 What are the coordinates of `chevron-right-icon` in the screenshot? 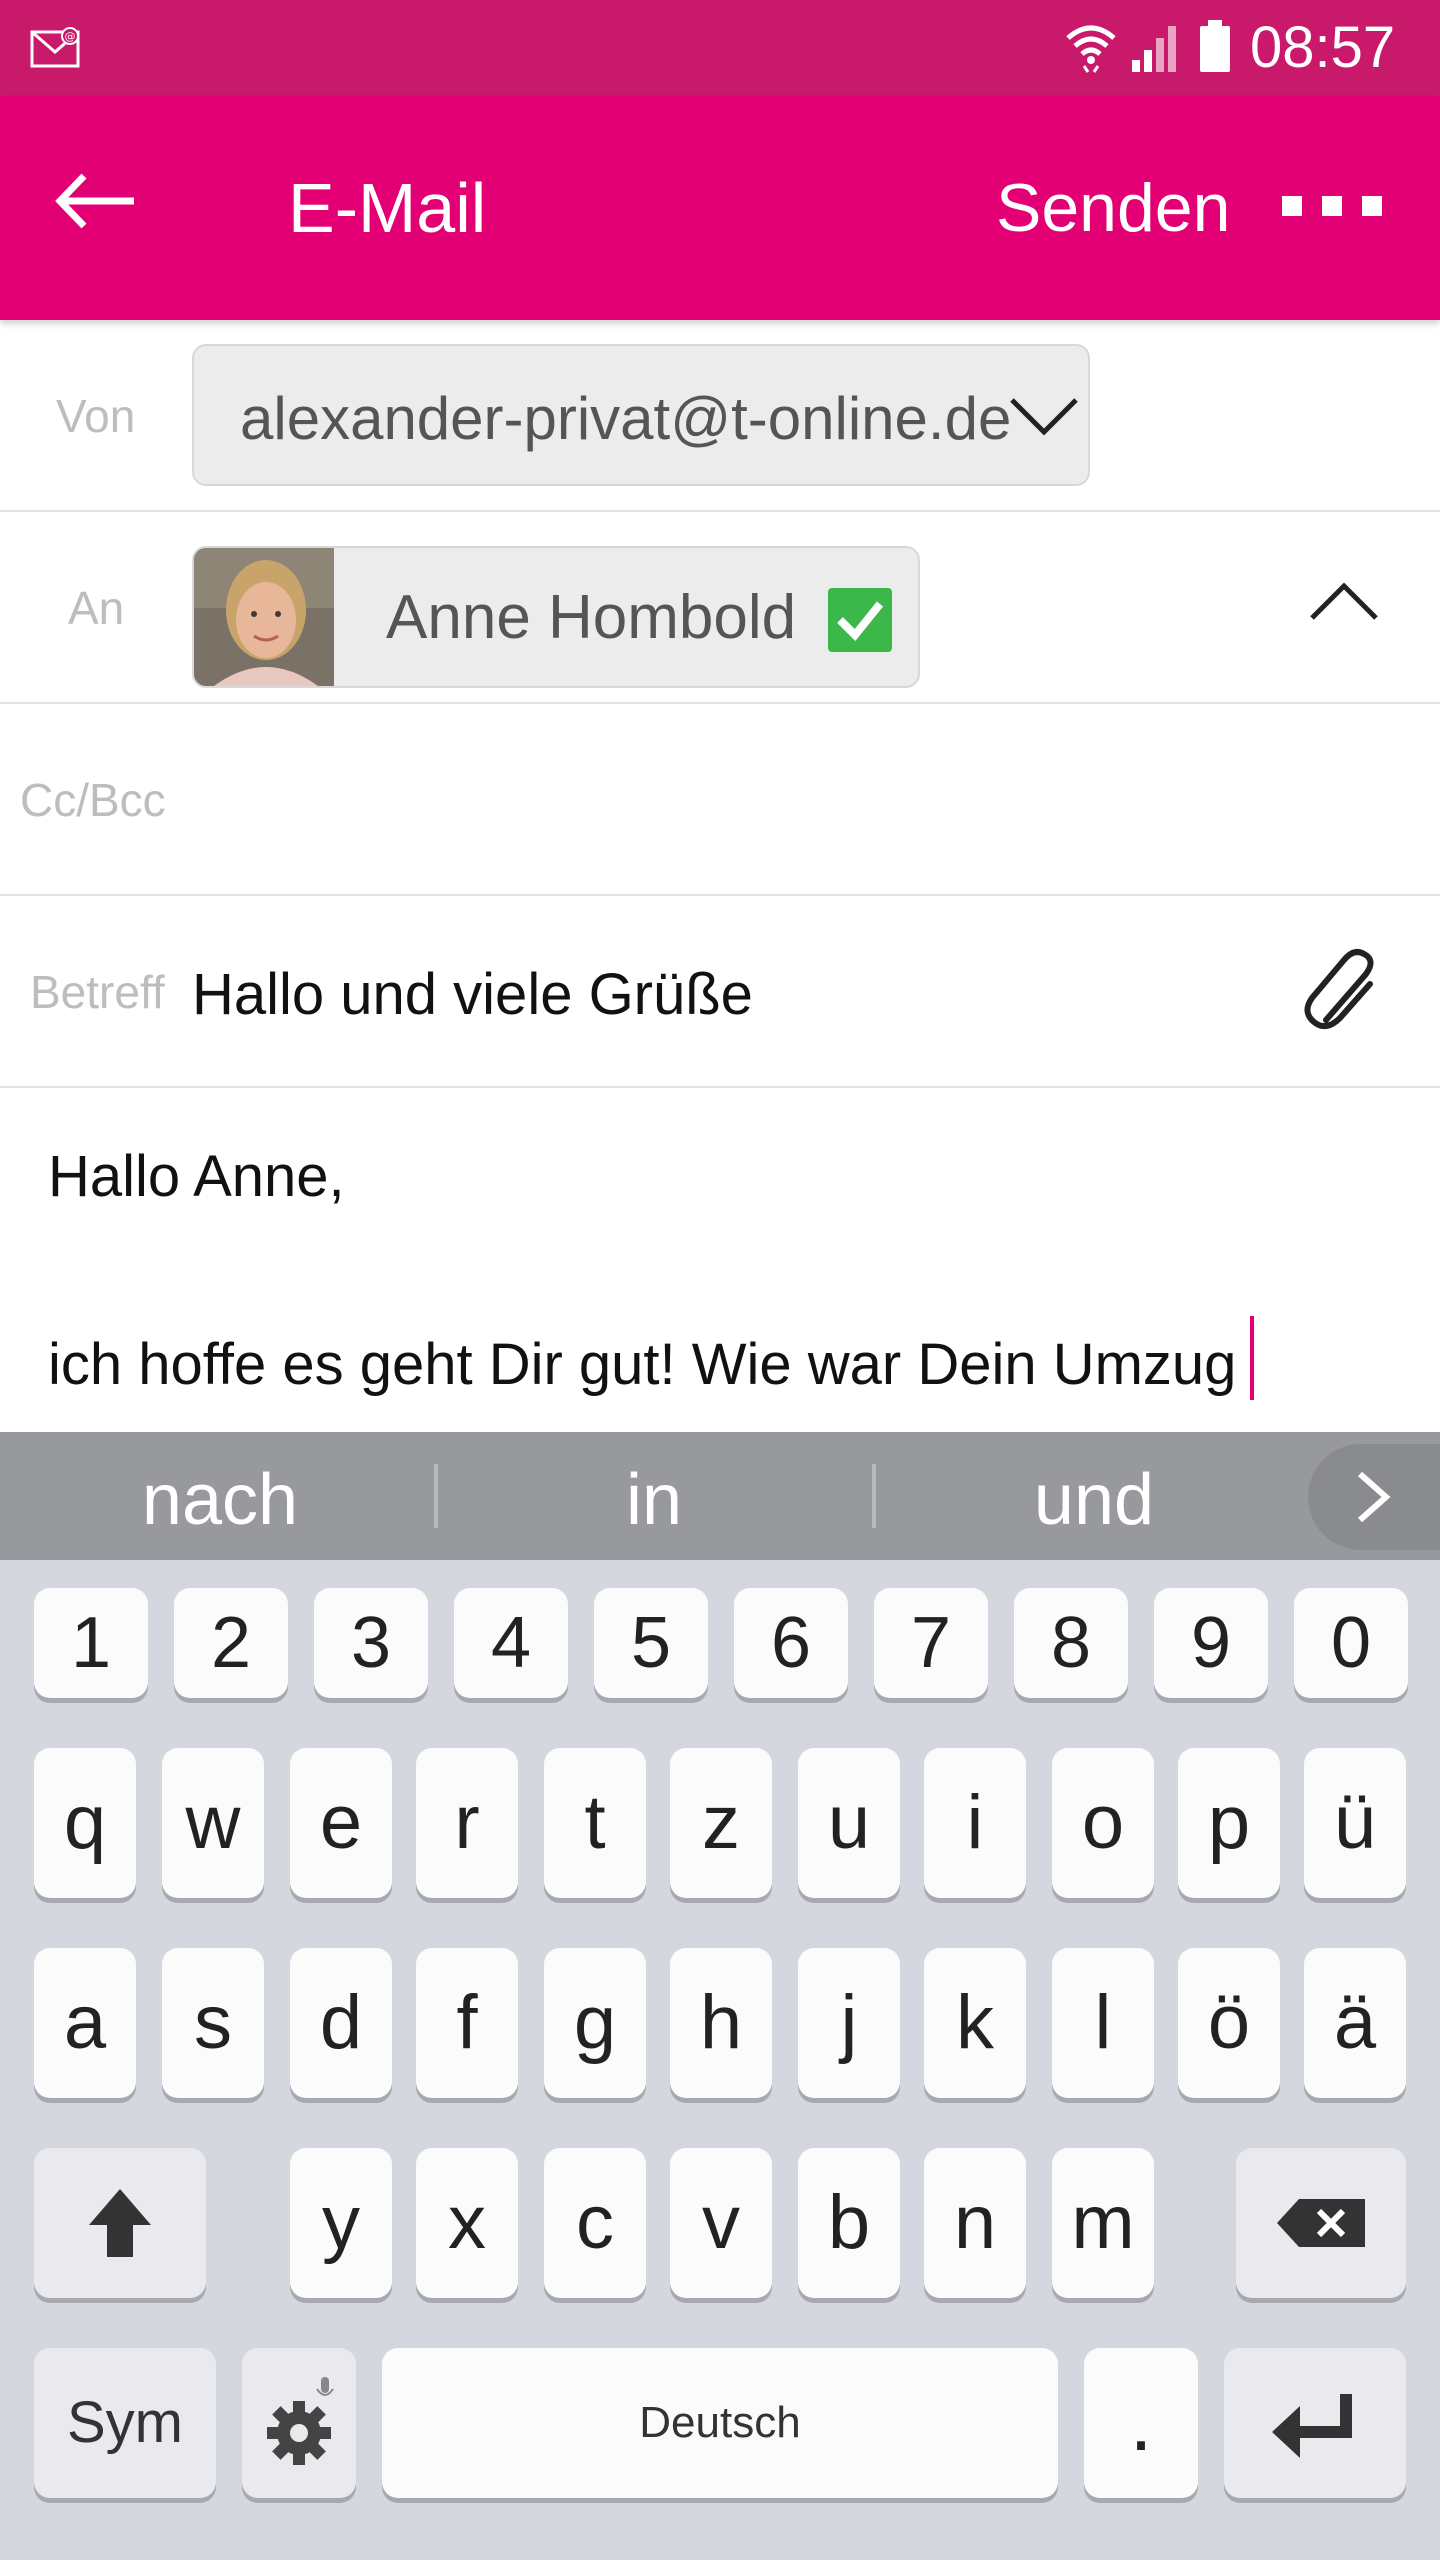 It's located at (1374, 1497).